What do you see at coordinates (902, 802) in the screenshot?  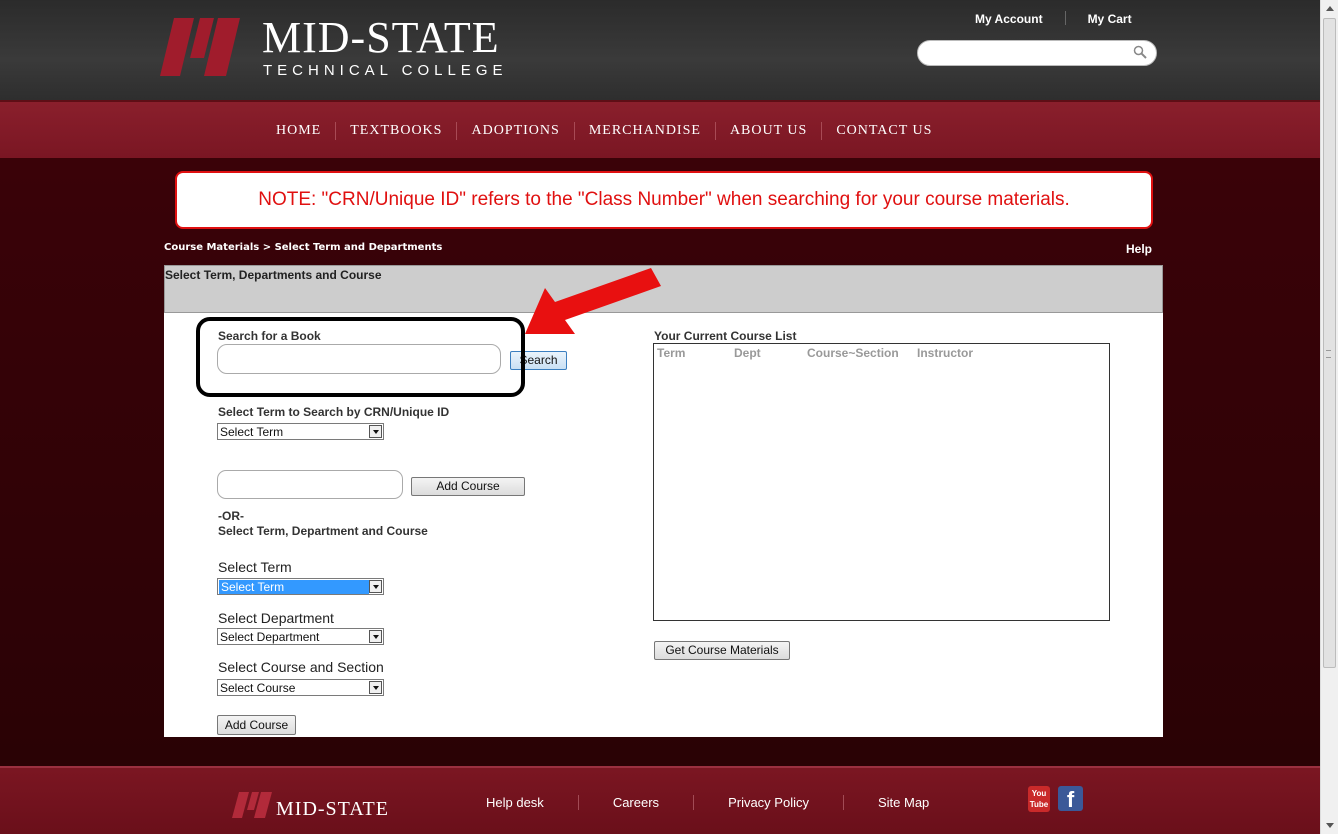 I see `footer-site-map-link: Site Map` at bounding box center [902, 802].